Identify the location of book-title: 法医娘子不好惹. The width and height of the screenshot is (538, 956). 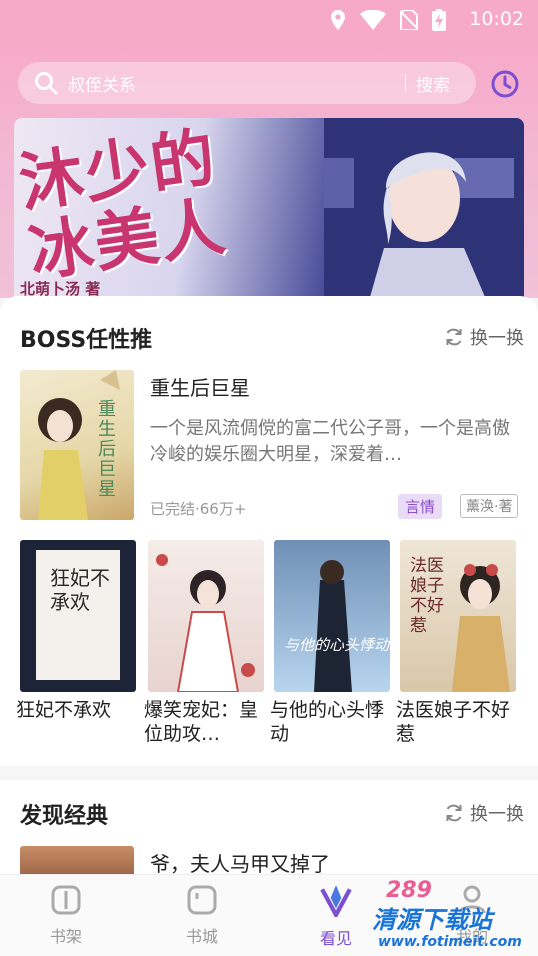
(457, 722).